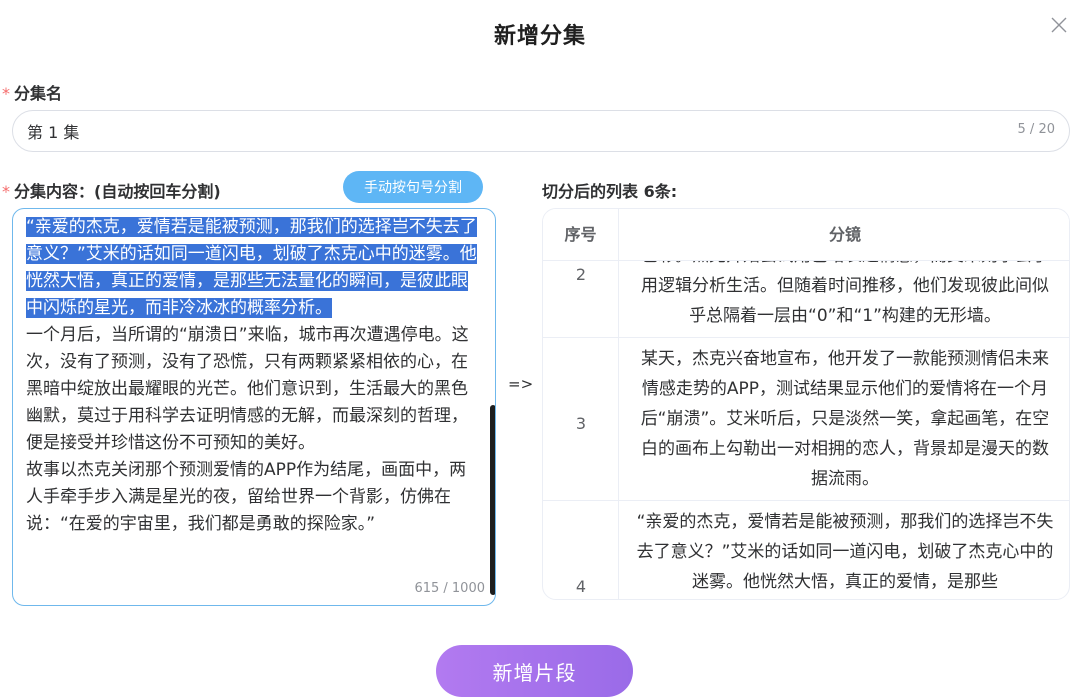  Describe the element at coordinates (581, 586) in the screenshot. I see `row-seq: 4` at that location.